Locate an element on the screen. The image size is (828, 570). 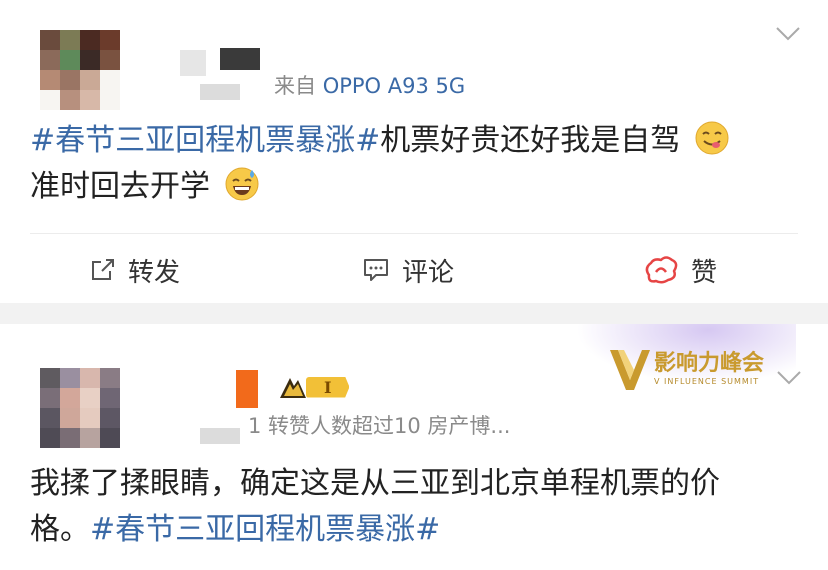
source-label: 来自 is located at coordinates (295, 86).